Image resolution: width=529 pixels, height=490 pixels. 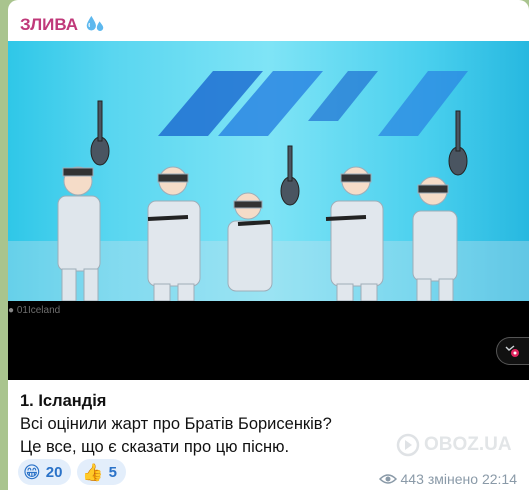 I want to click on reaction-thumbs-up: 👍 5, so click(x=101, y=472).